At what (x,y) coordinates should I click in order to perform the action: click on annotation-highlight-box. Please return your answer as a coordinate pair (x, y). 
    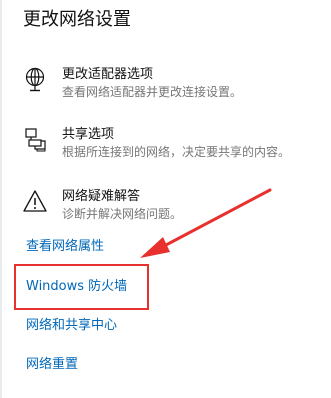
    Looking at the image, I should click on (81, 287).